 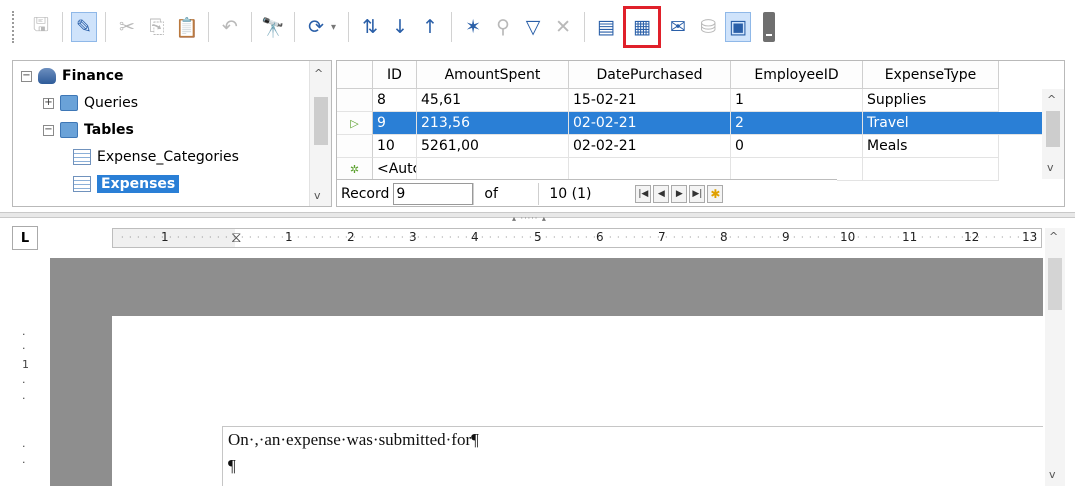 I want to click on table-cell: 9, so click(x=395, y=123).